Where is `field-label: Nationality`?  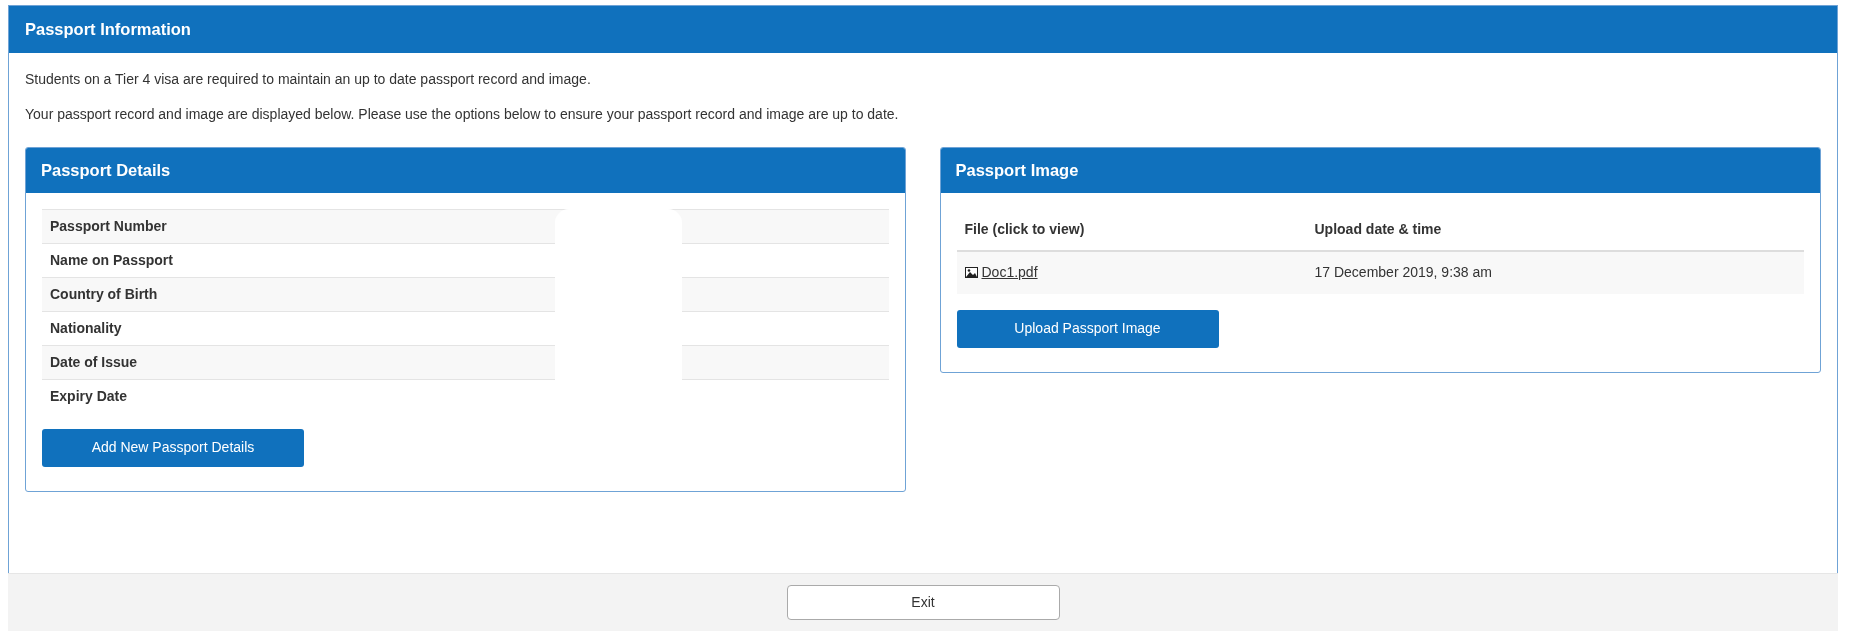 field-label: Nationality is located at coordinates (86, 328).